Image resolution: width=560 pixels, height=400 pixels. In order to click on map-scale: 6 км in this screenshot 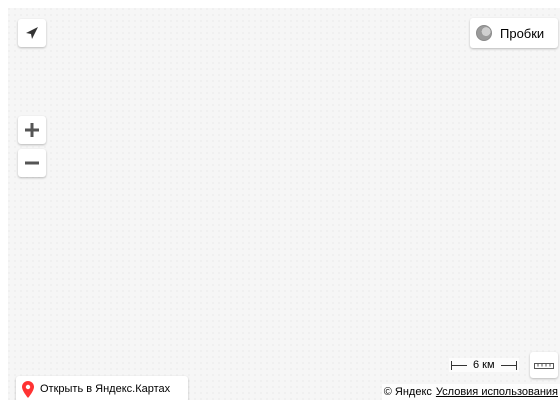, I will do `click(484, 365)`.